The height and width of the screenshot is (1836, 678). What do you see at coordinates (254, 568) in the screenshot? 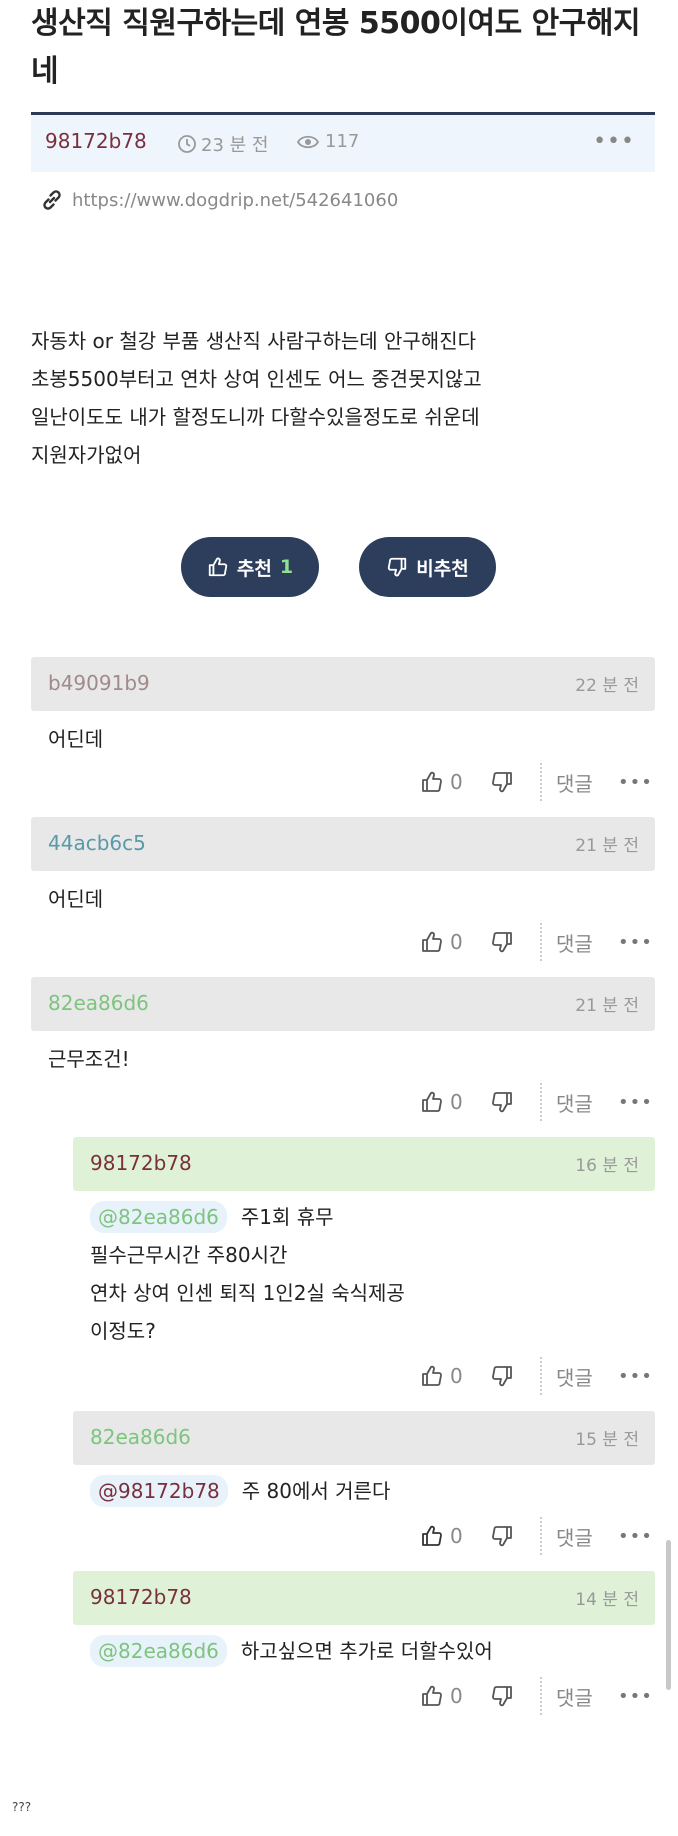
I see `upvote-label: 추천` at bounding box center [254, 568].